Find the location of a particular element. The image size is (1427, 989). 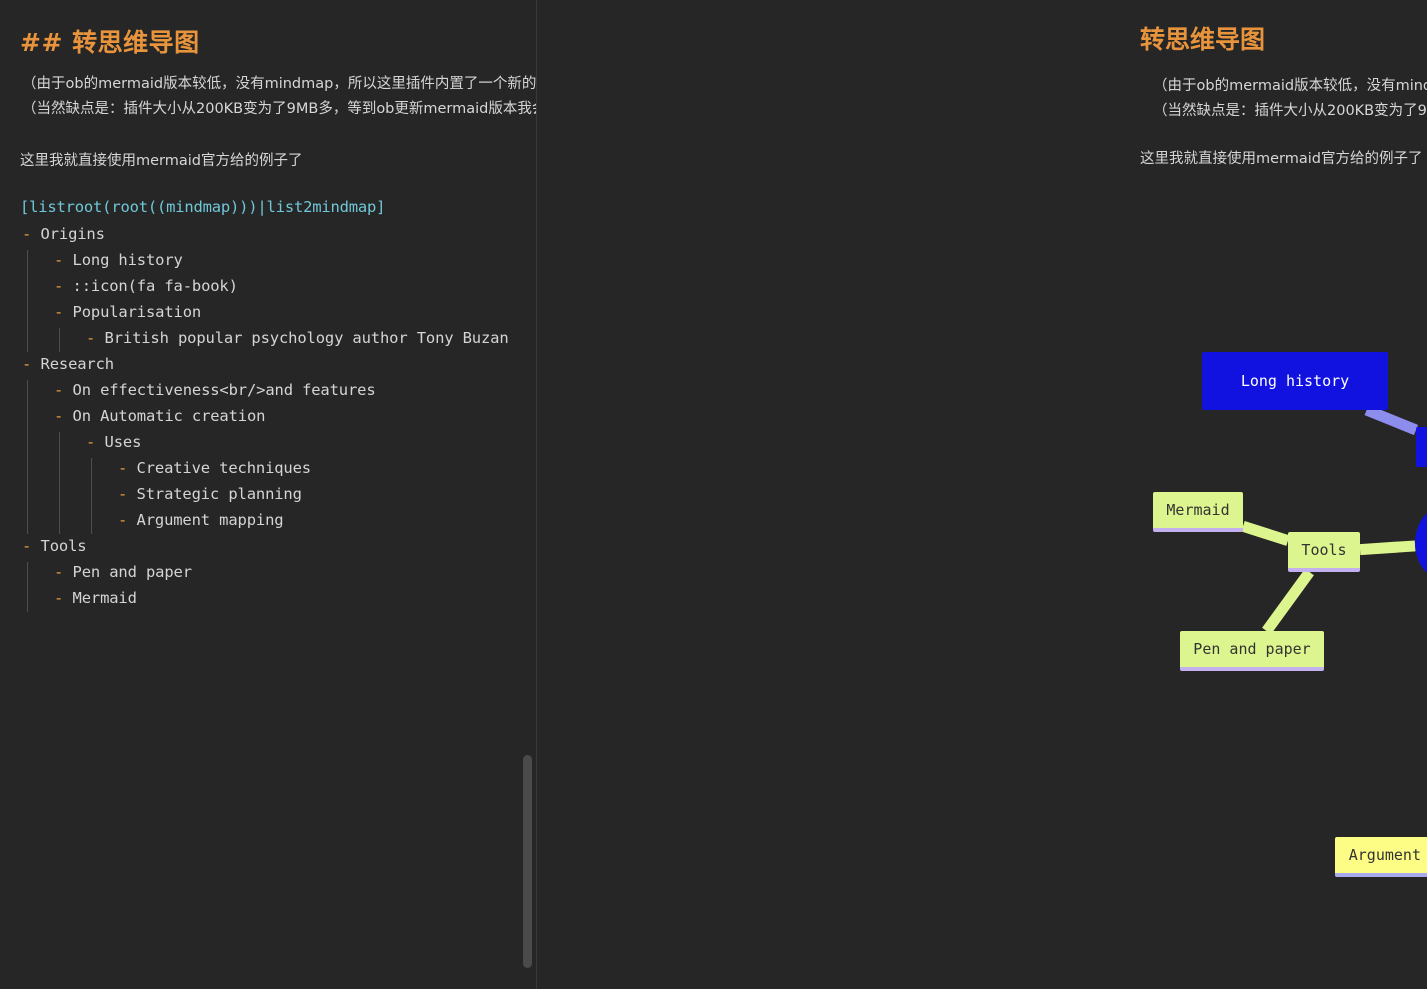

list-item-label: Origins is located at coordinates (68, 234).